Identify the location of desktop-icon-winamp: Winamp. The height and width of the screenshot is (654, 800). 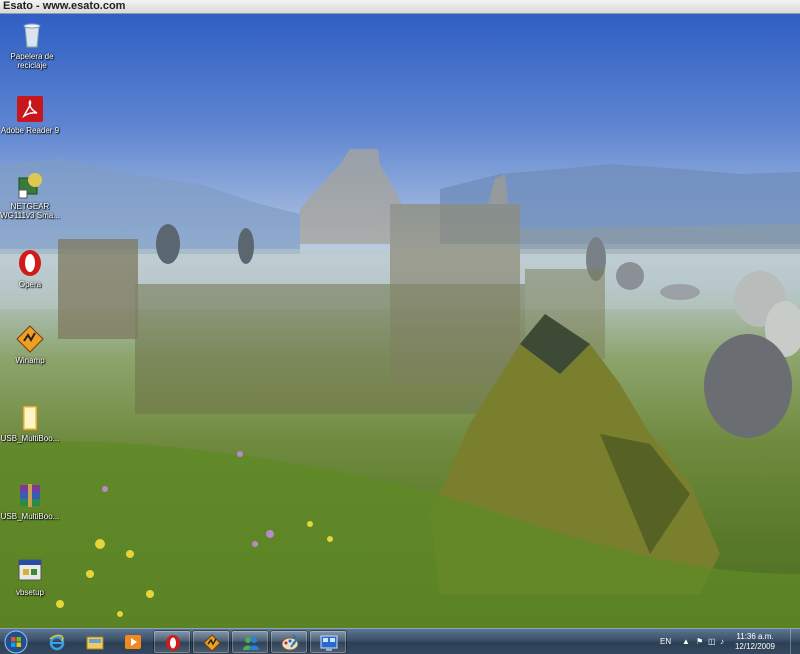
(31, 344).